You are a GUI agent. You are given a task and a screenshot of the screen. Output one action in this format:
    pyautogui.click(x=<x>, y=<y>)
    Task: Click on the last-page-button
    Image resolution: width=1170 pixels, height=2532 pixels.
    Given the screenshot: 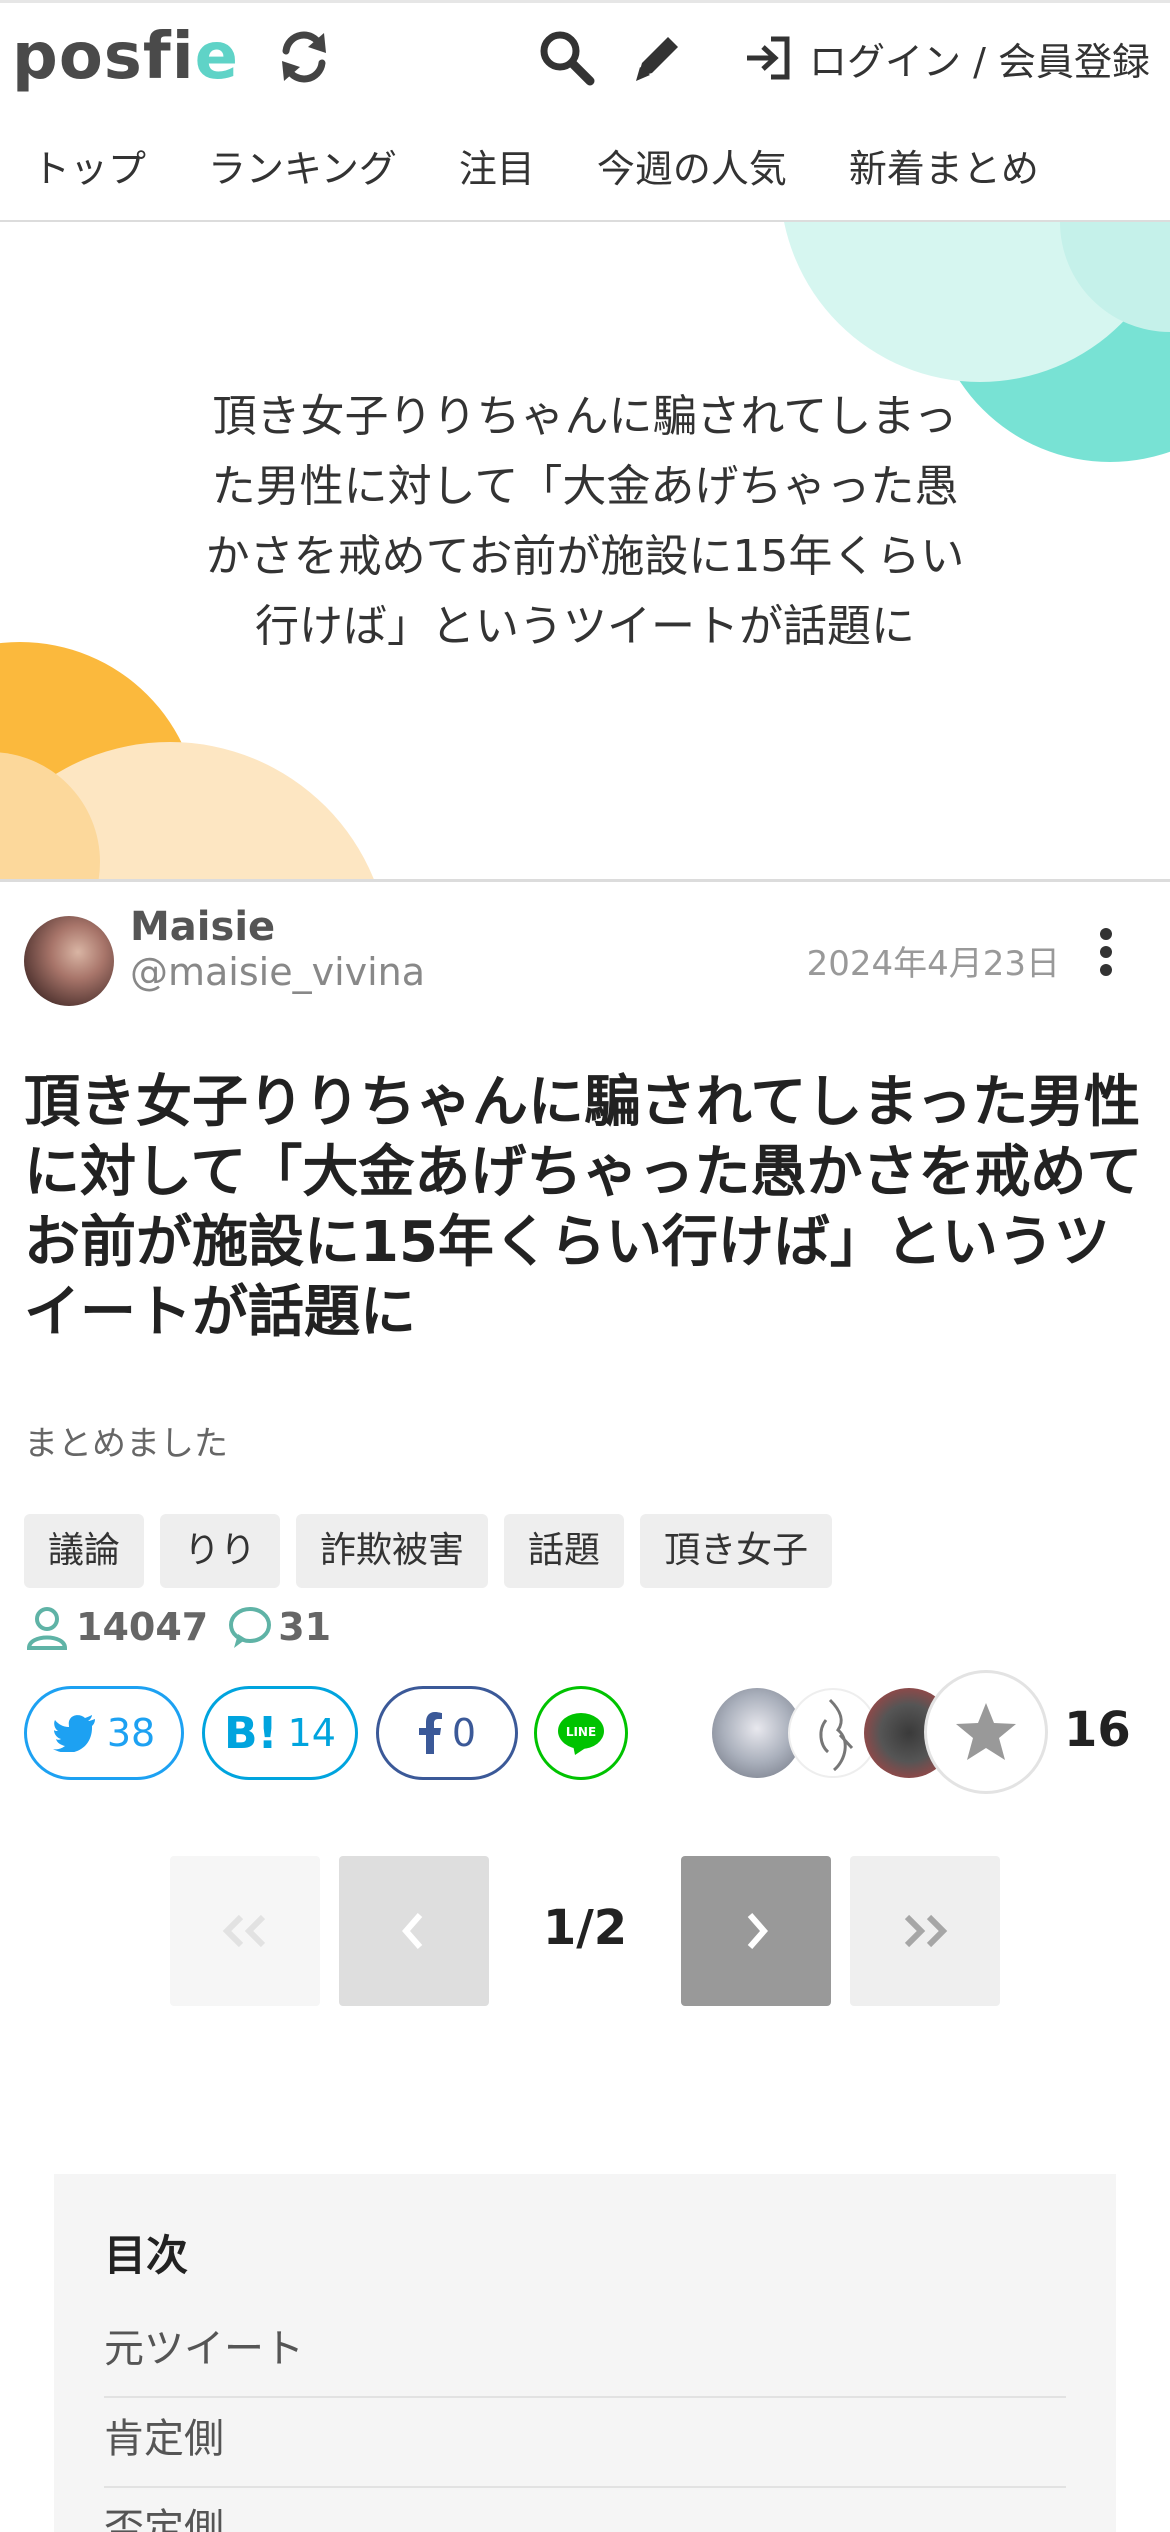 What is the action you would take?
    pyautogui.click(x=925, y=1931)
    